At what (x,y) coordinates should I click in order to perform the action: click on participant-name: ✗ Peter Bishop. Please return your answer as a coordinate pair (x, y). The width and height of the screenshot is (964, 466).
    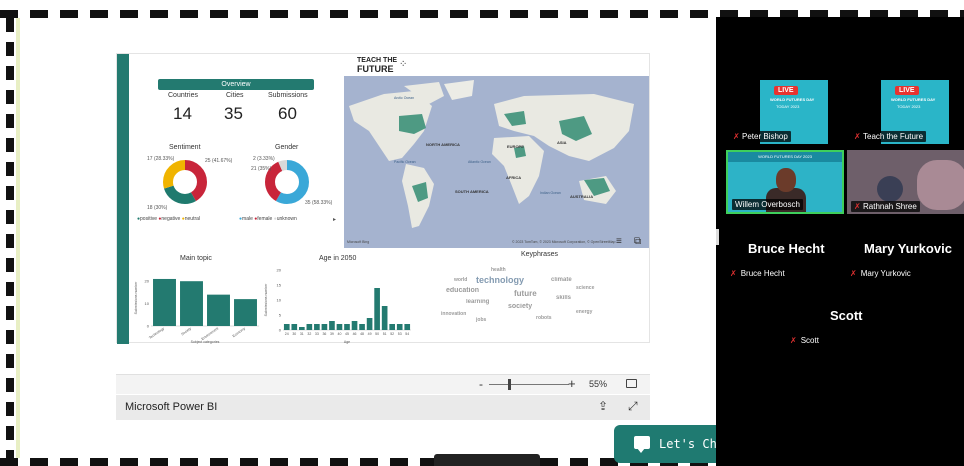
    Looking at the image, I should click on (760, 136).